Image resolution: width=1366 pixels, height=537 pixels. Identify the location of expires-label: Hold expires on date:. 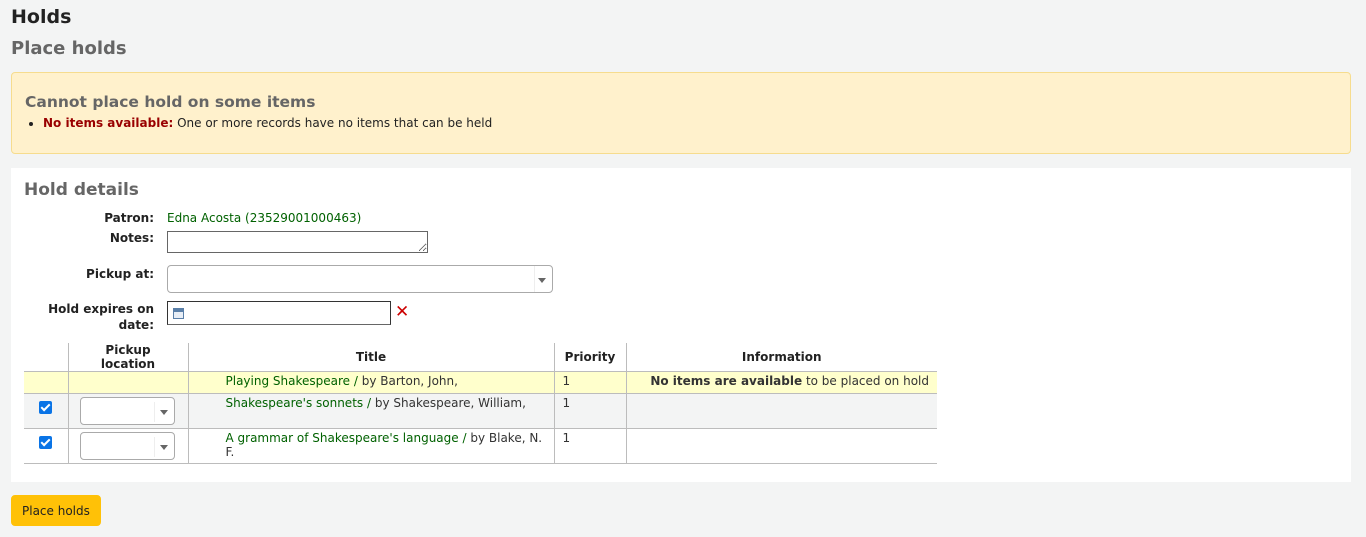
(101, 317).